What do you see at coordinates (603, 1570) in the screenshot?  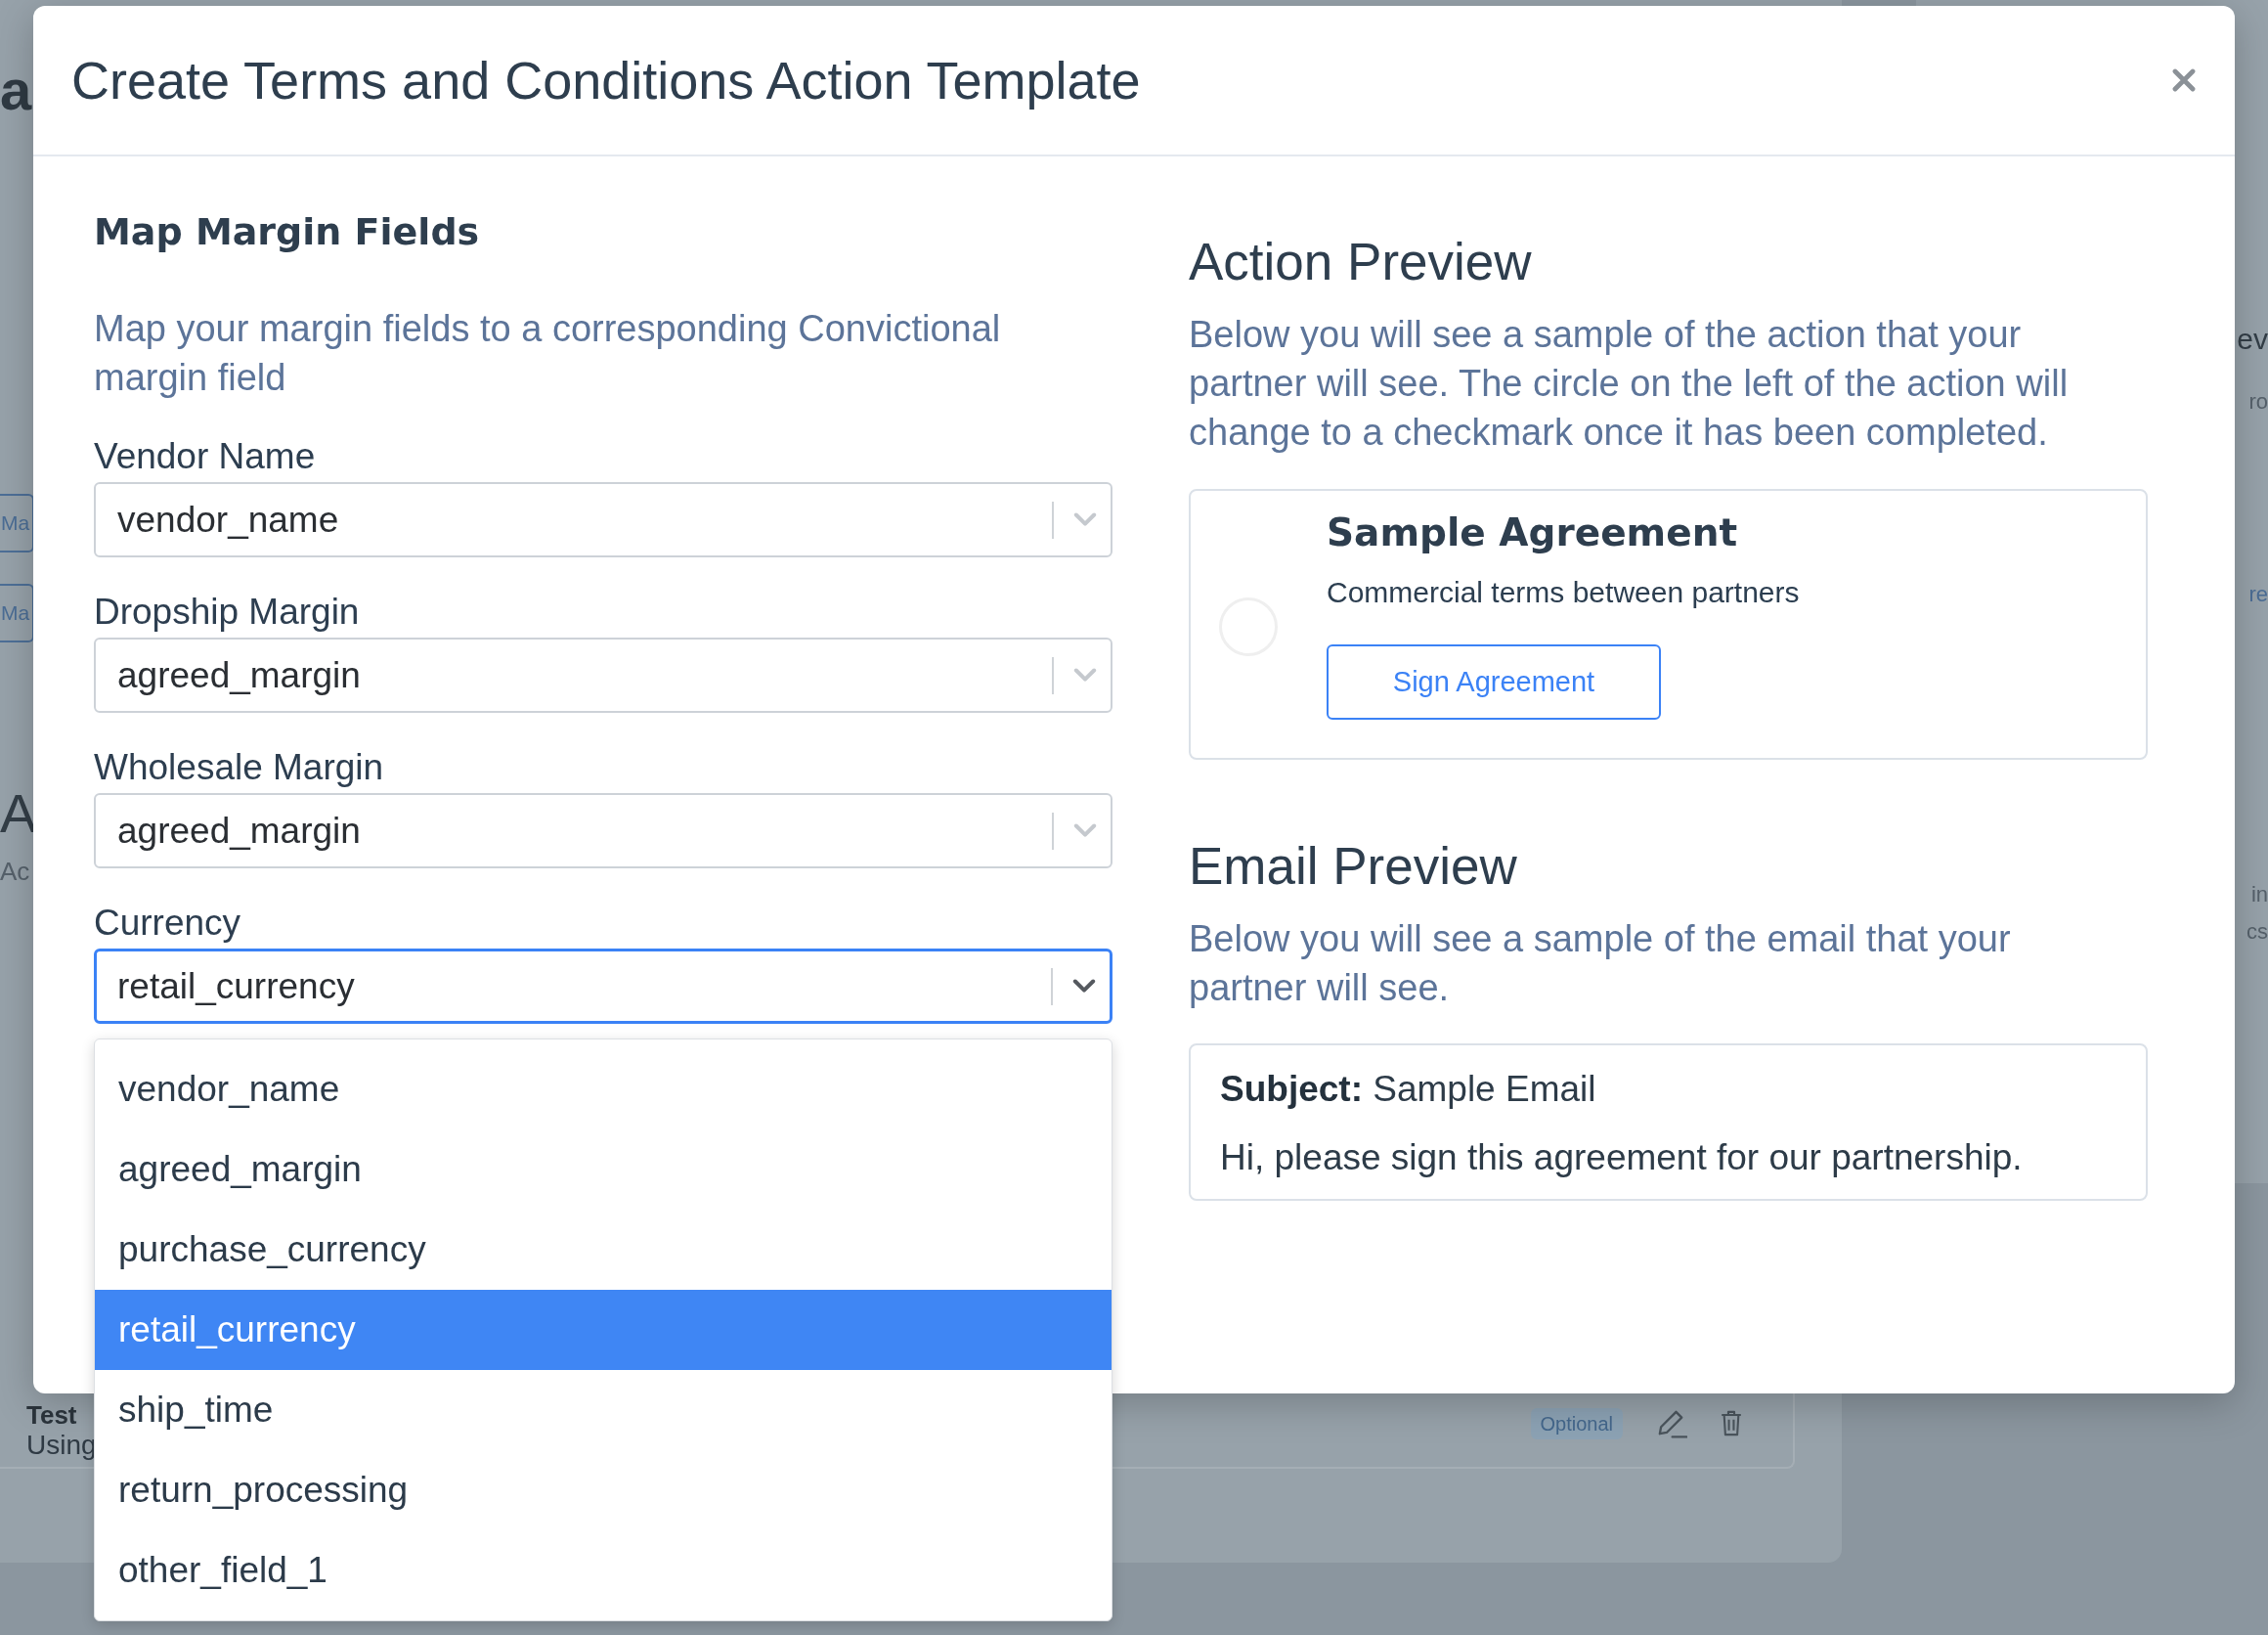 I see `dropdown-option: other_field_1` at bounding box center [603, 1570].